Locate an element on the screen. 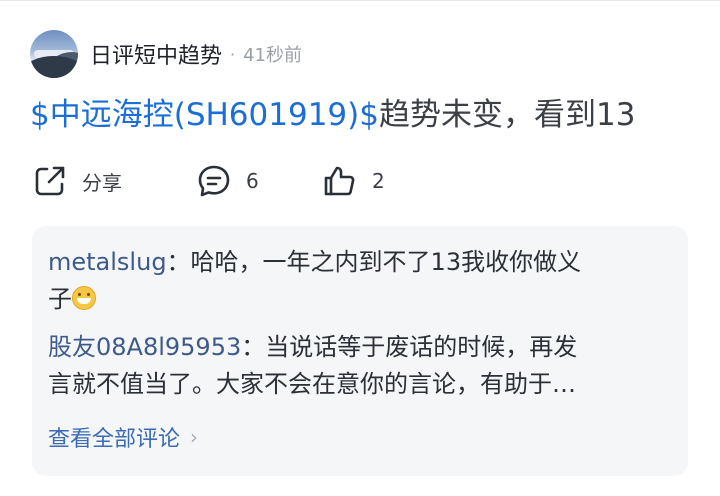  comment-button: 6 is located at coordinates (227, 181).